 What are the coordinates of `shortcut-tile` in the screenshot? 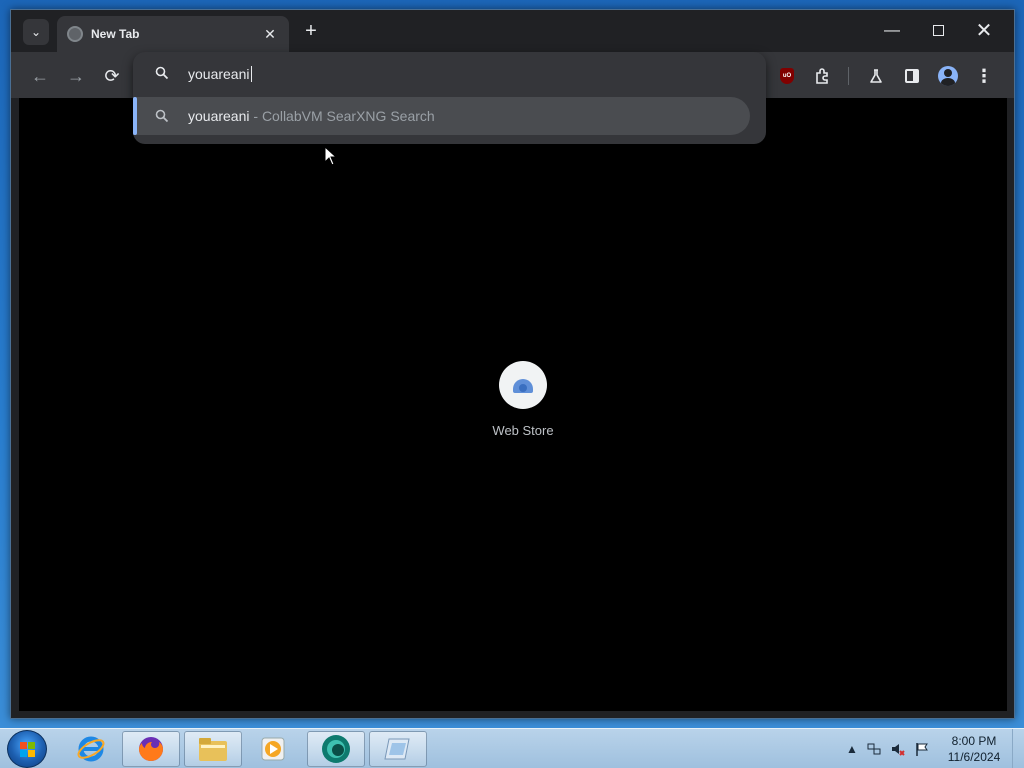 It's located at (523, 385).